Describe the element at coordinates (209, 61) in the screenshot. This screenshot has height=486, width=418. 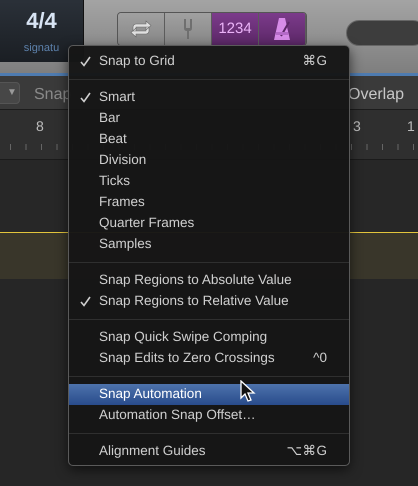
I see `menu-item: Snap to Grid ⌘G` at that location.